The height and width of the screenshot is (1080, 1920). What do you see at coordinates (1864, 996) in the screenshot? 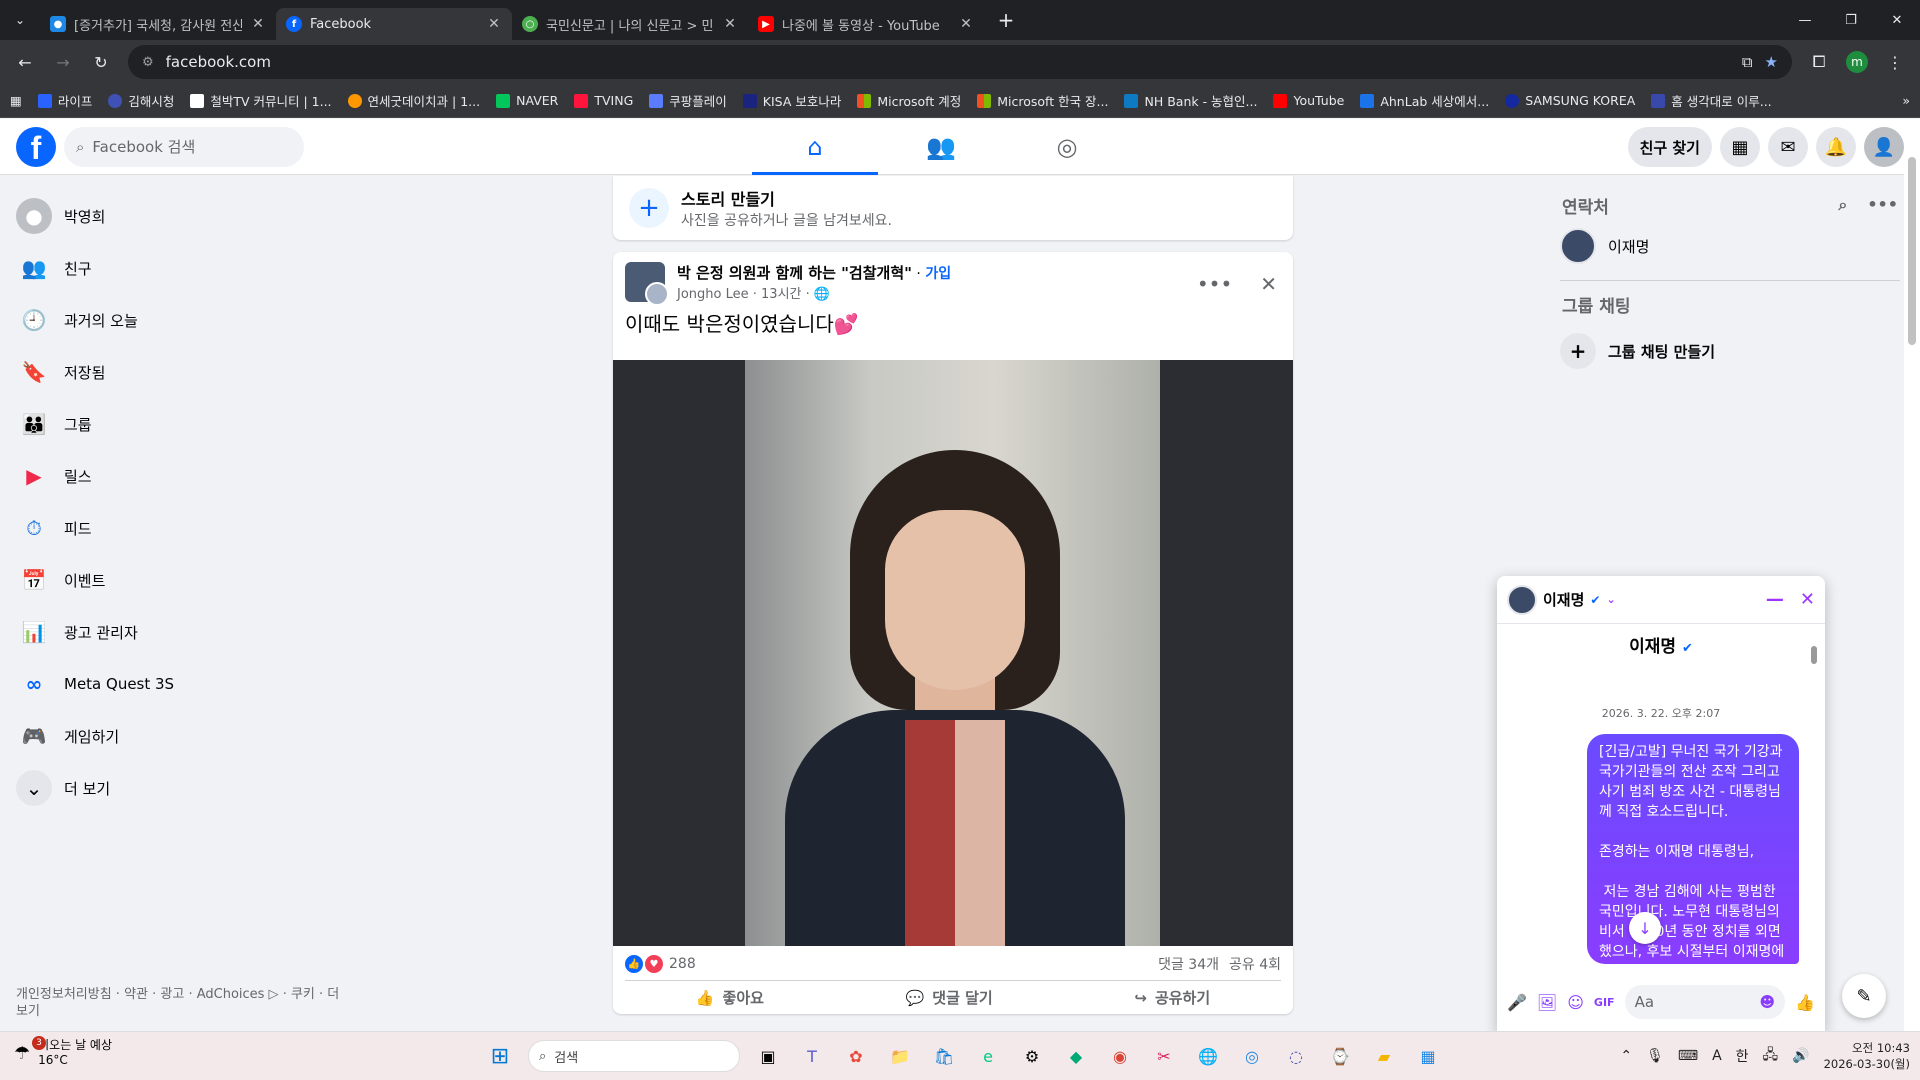
I see `new-message-button: ✎` at bounding box center [1864, 996].